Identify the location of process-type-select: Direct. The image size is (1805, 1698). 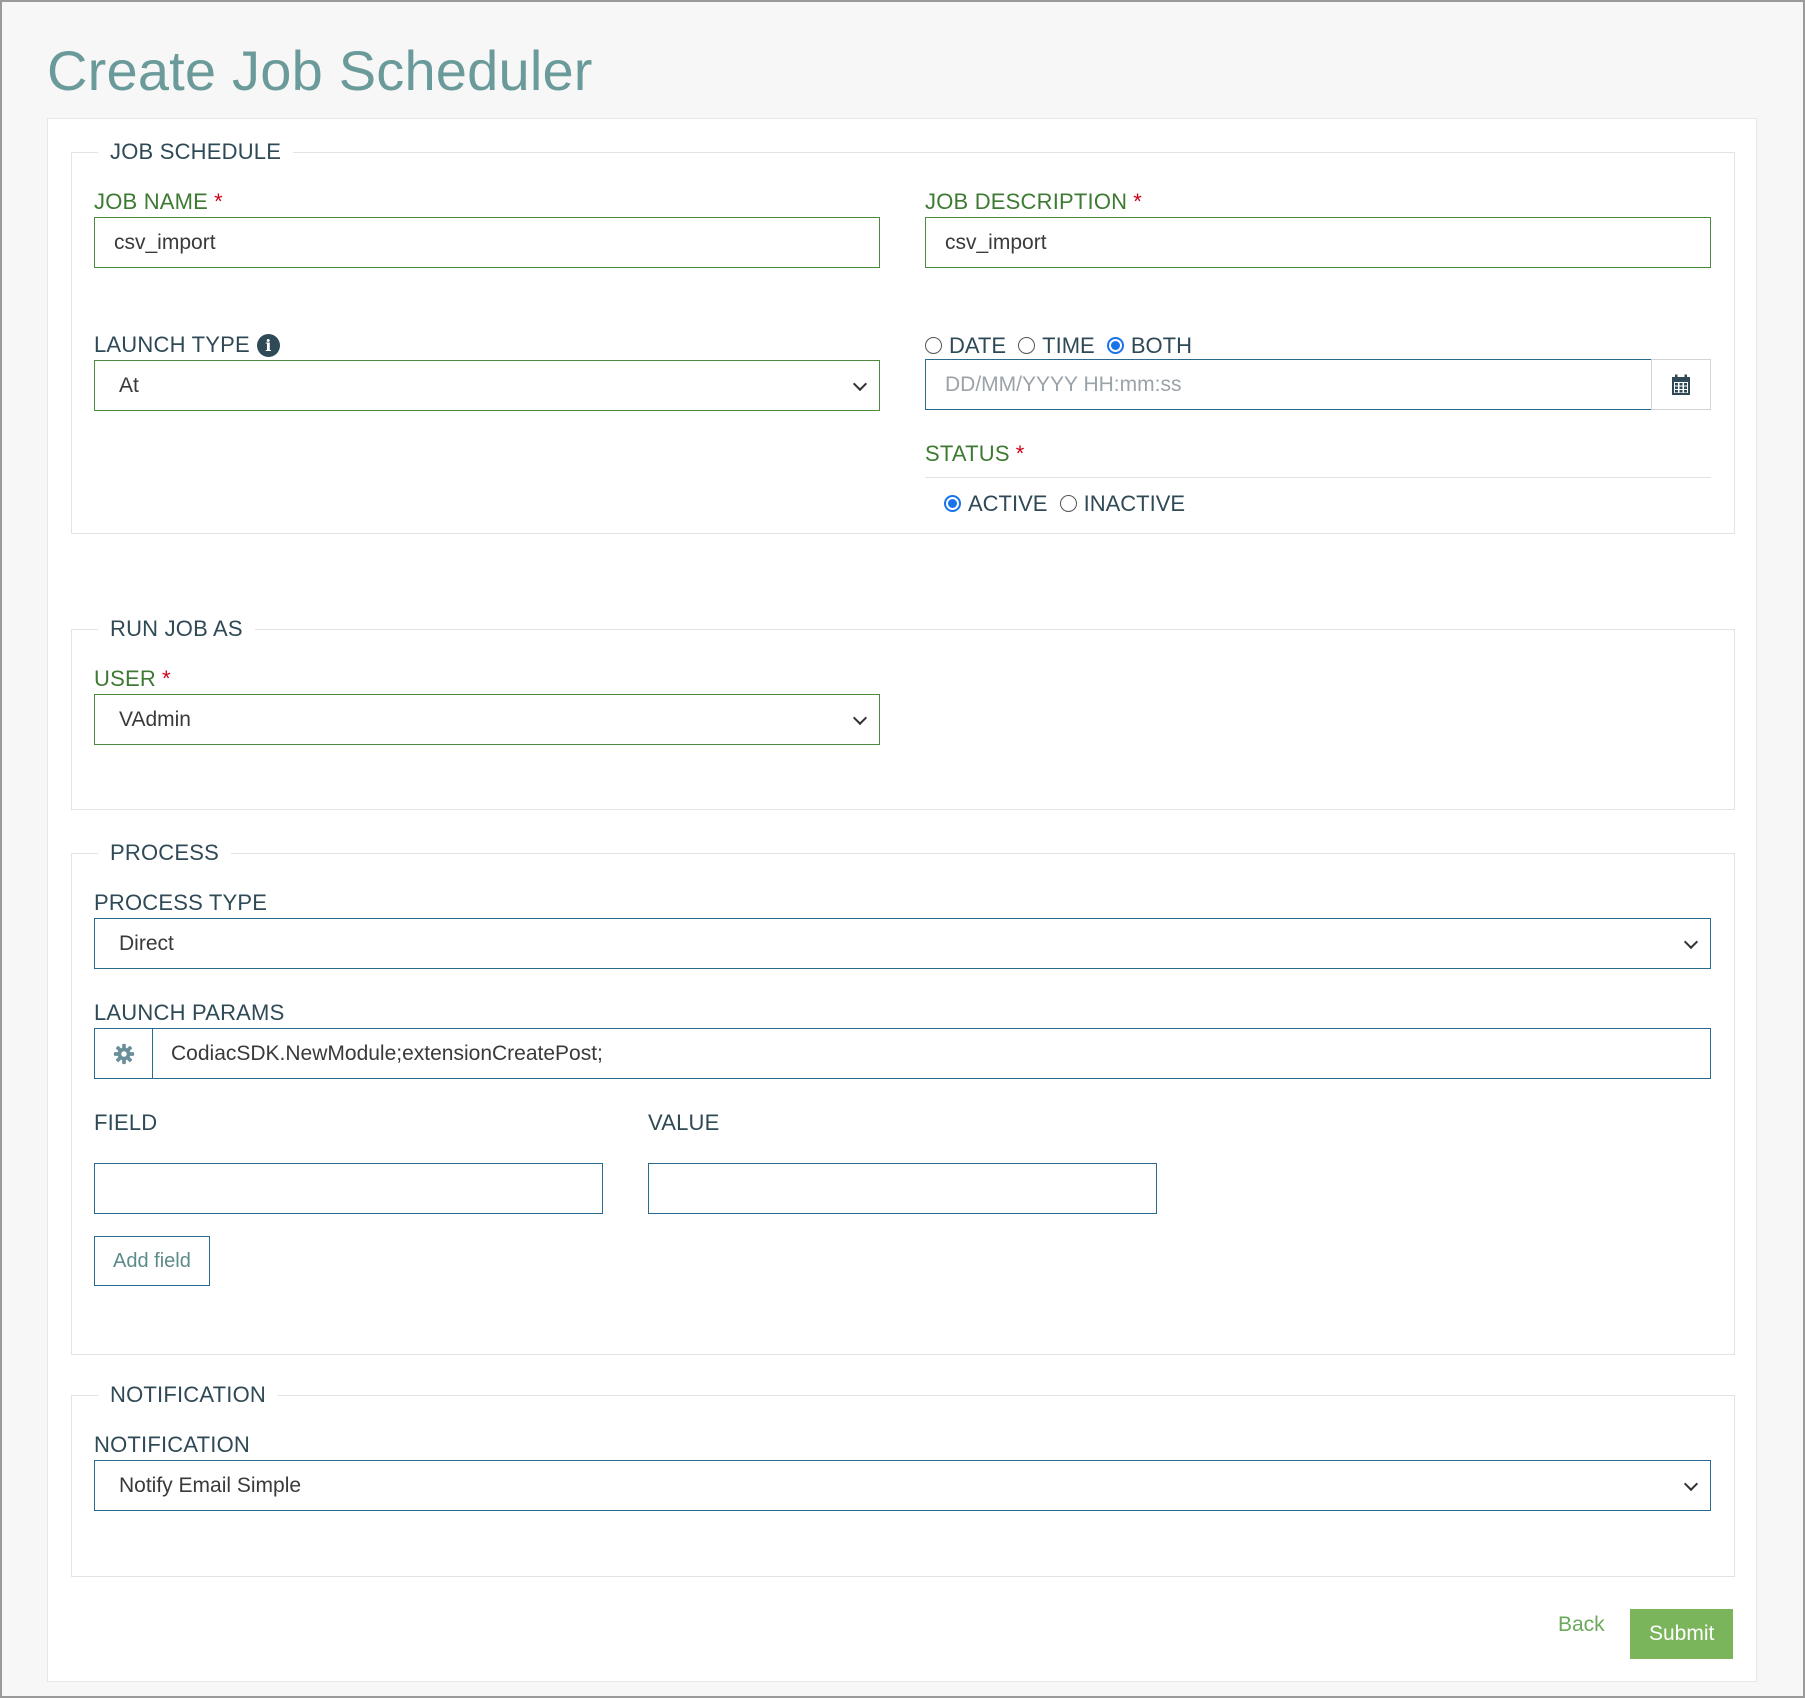
(902, 943).